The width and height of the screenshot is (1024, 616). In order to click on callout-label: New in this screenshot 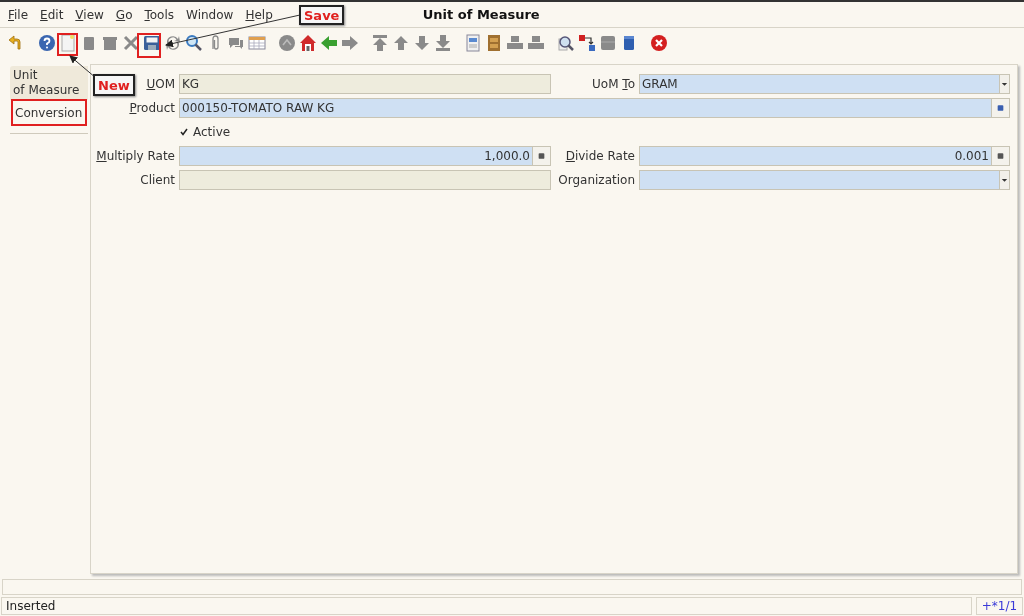, I will do `click(114, 85)`.